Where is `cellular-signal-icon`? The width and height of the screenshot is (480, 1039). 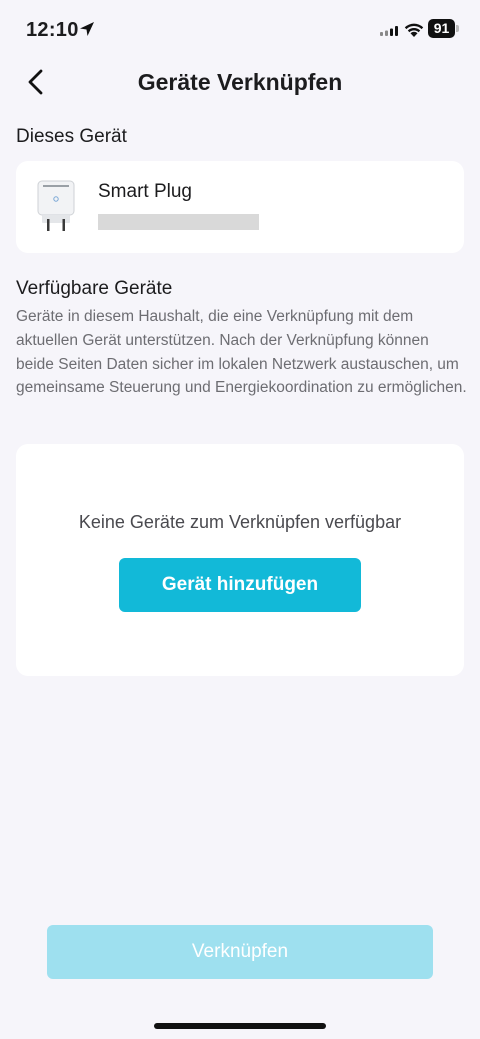 cellular-signal-icon is located at coordinates (389, 31).